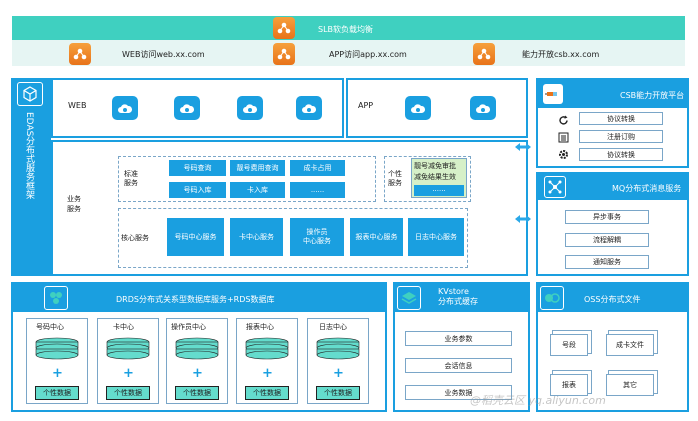 This screenshot has width=698, height=421. Describe the element at coordinates (409, 298) in the screenshot. I see `kv-cache-icon` at that location.